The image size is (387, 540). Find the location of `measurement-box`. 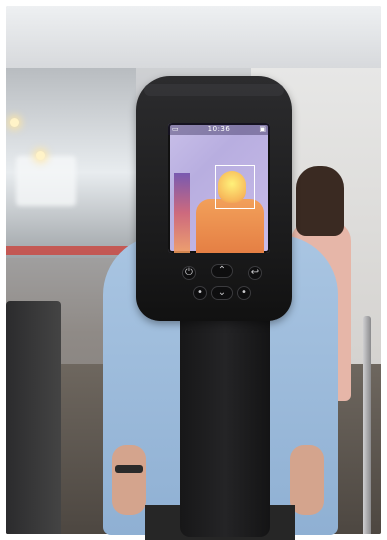

measurement-box is located at coordinates (235, 187).